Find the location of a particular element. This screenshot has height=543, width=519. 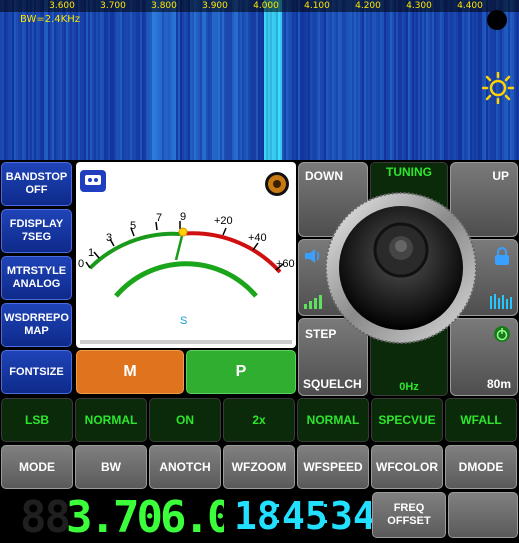

s-unit-label: S is located at coordinates (184, 321).